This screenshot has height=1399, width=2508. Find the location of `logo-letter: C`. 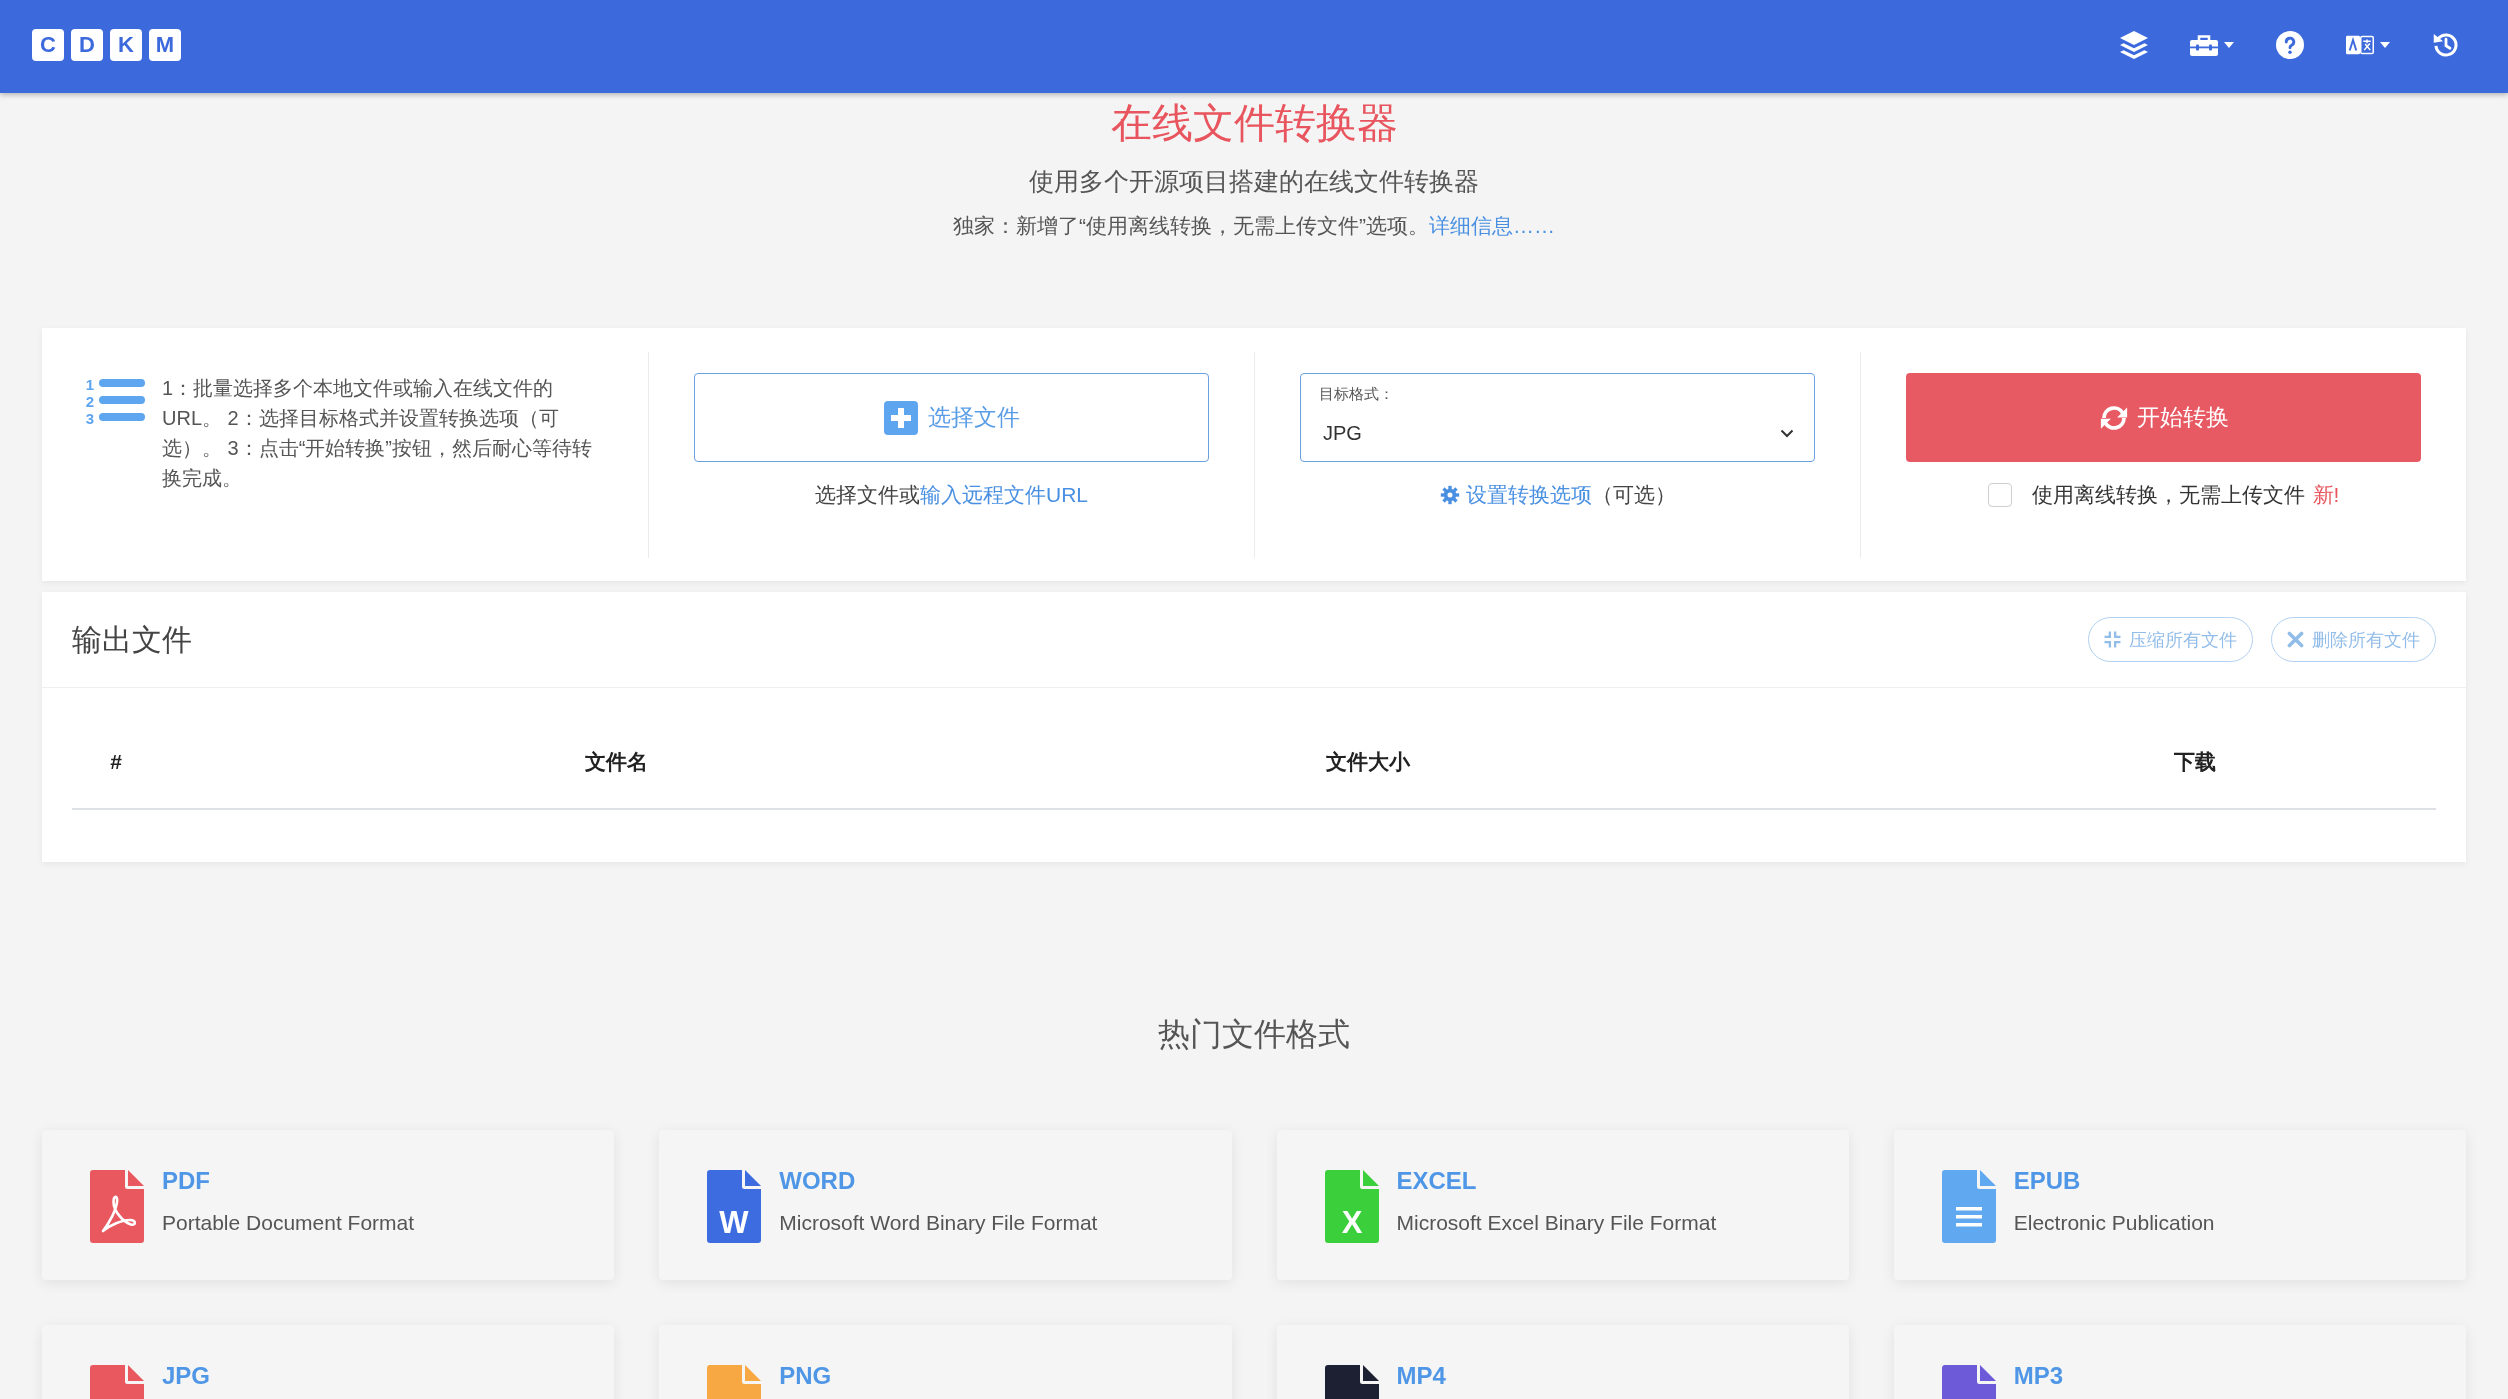

logo-letter: C is located at coordinates (48, 44).